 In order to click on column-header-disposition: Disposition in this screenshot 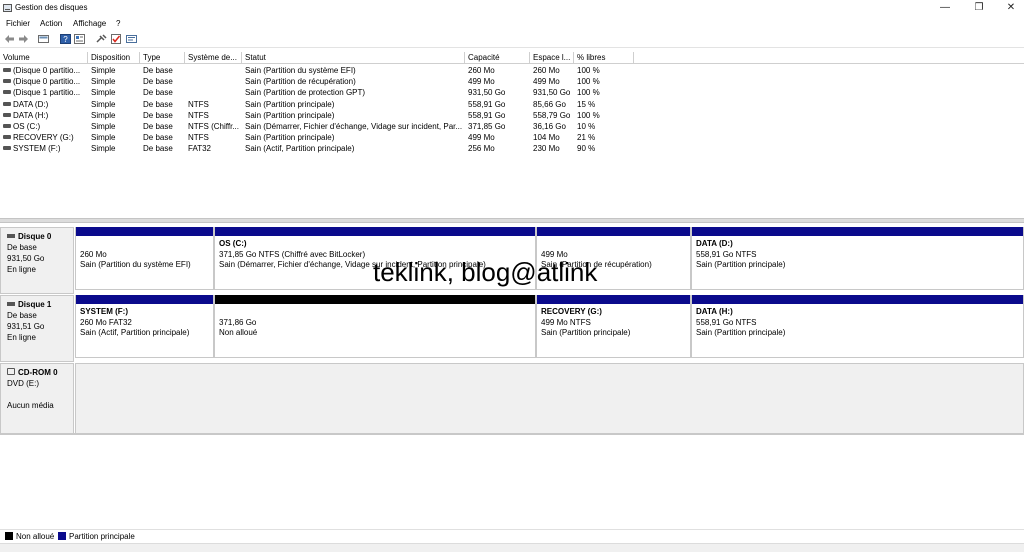, I will do `click(114, 58)`.